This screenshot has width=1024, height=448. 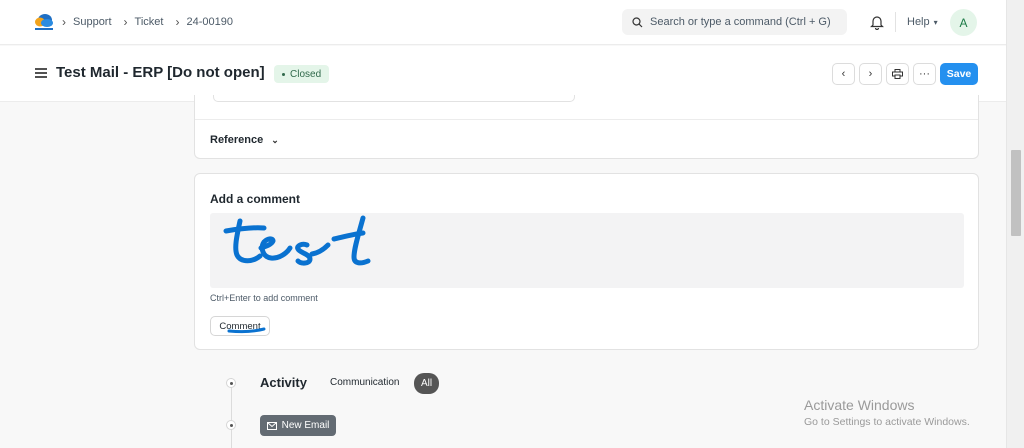 I want to click on comment-section-title: Add a comment, so click(x=255, y=199).